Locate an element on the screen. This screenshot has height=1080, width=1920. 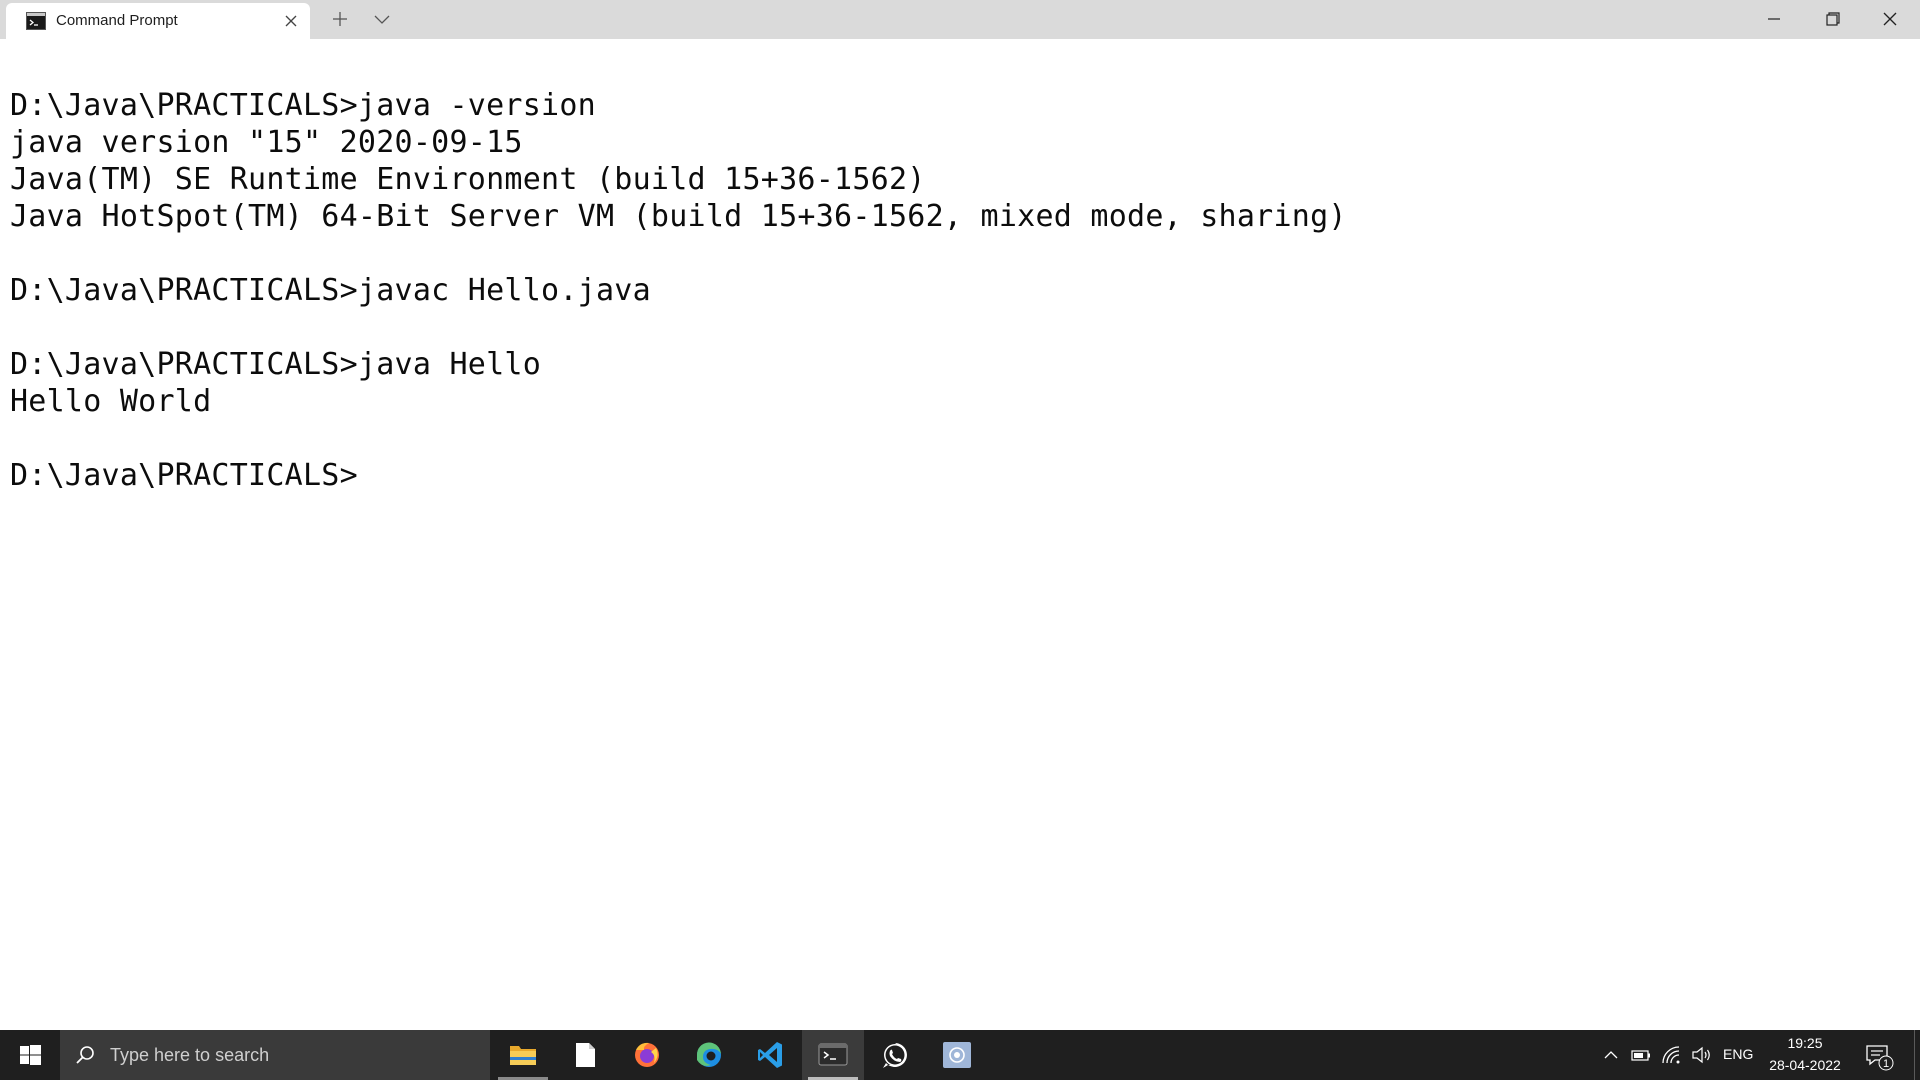
chevron-up-icon is located at coordinates (1611, 1055).